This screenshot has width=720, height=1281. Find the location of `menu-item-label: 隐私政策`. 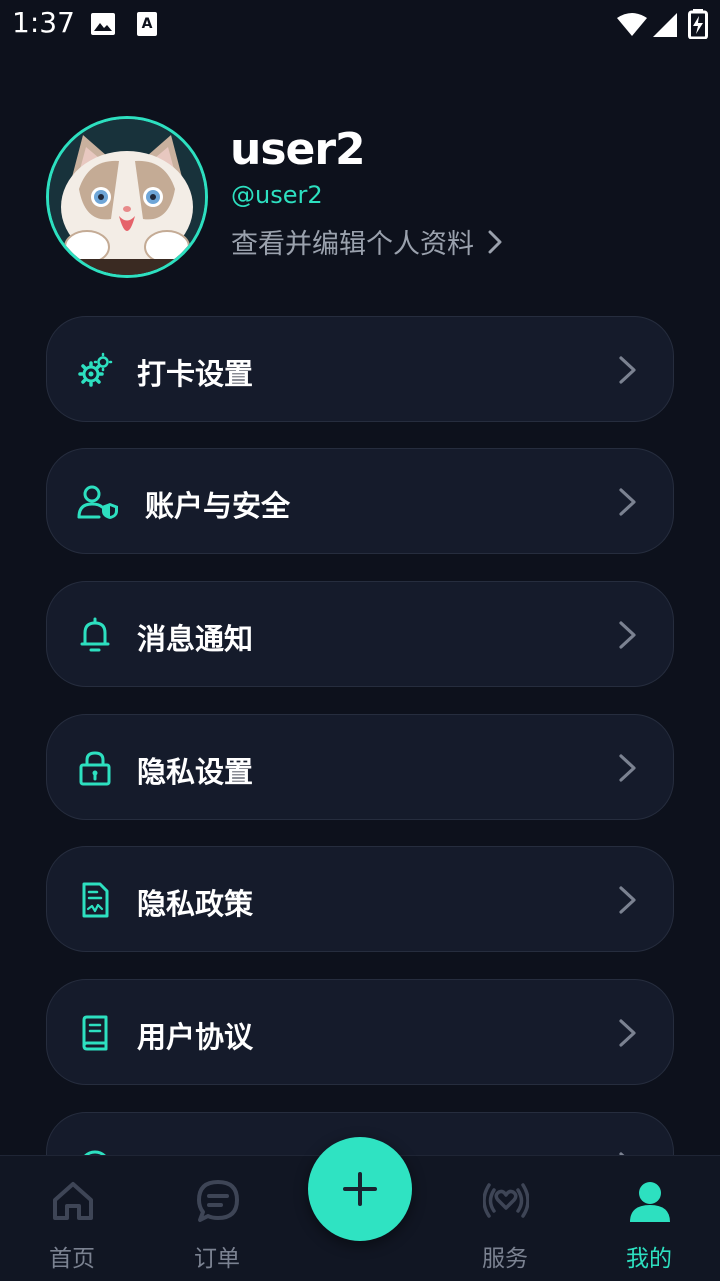

menu-item-label: 隐私政策 is located at coordinates (195, 904).